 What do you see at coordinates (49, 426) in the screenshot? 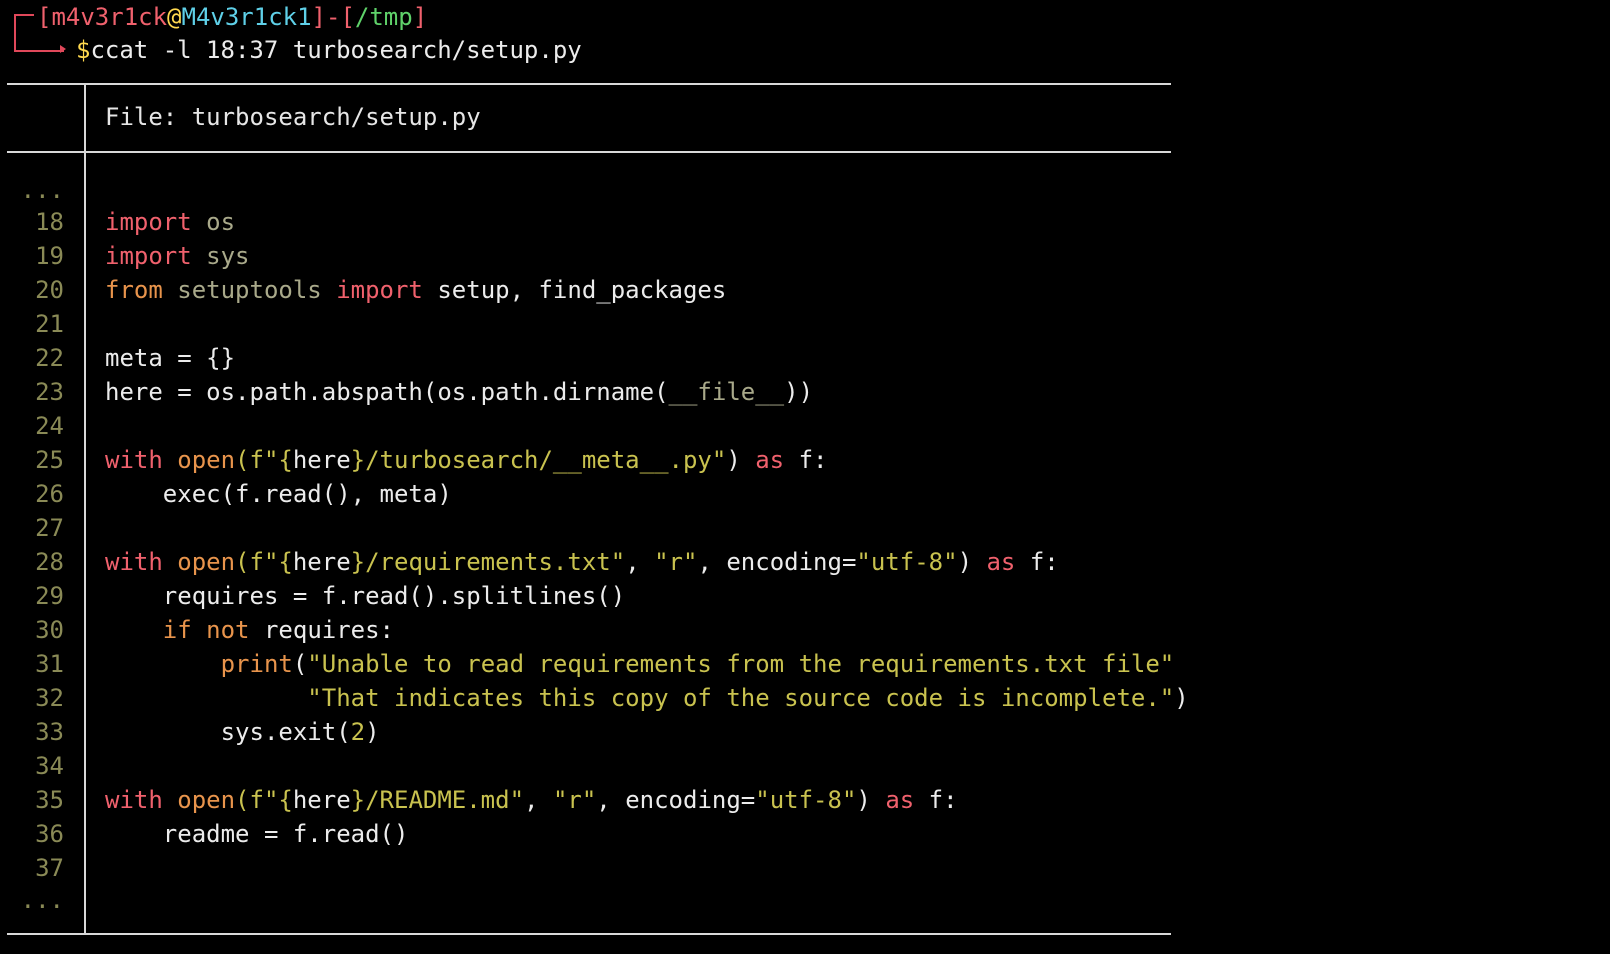
I see `line-number: 24` at bounding box center [49, 426].